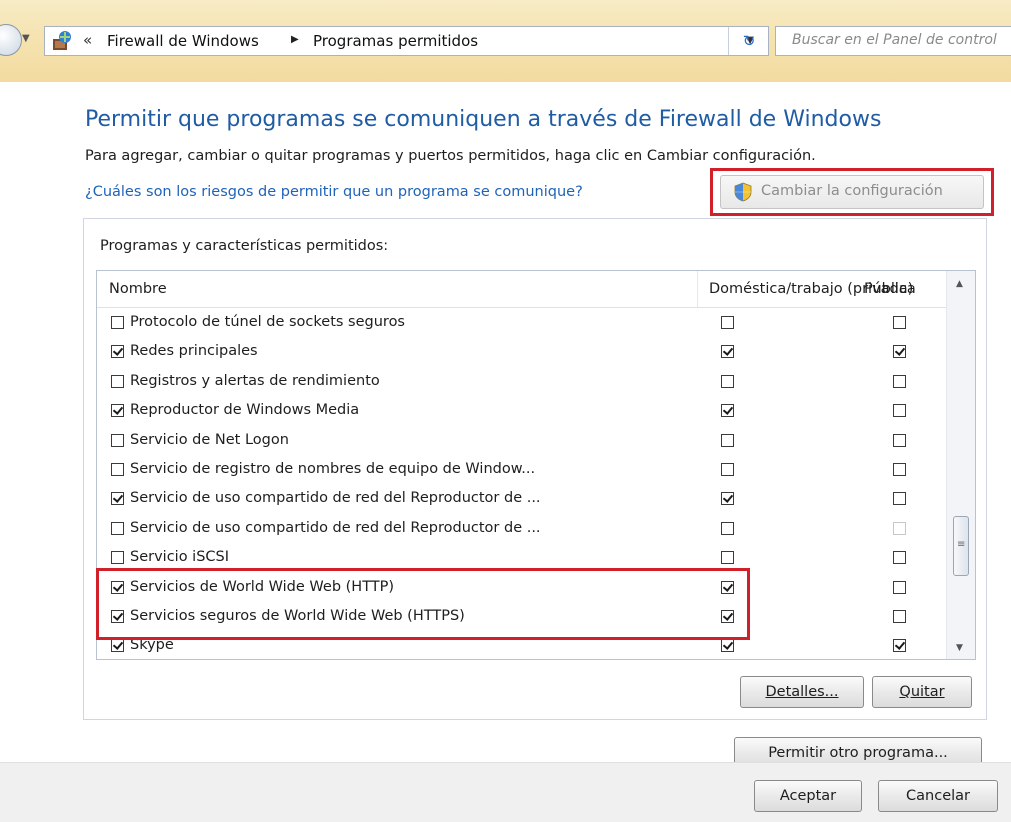  What do you see at coordinates (62, 40) in the screenshot?
I see `control-panel-icon` at bounding box center [62, 40].